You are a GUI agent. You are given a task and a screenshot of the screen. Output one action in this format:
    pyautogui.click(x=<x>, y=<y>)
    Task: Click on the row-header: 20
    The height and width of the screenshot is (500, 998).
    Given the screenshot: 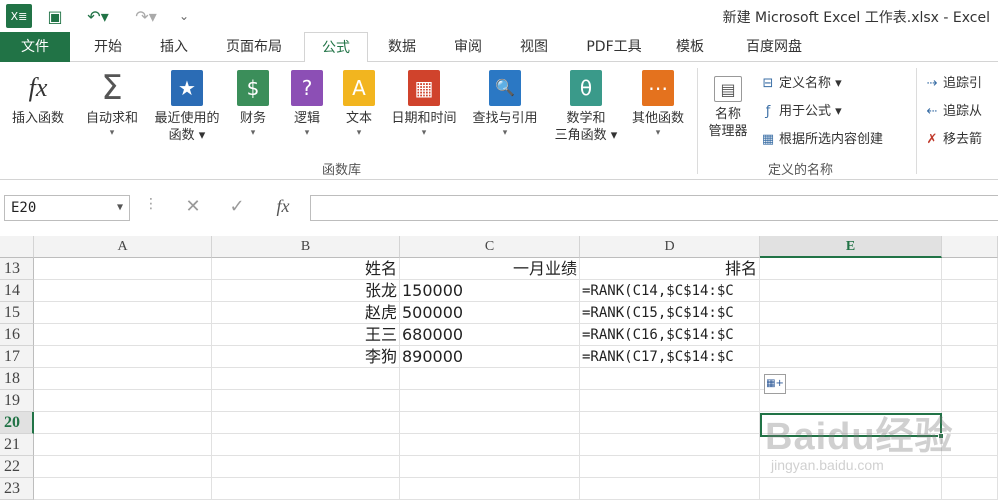 What is the action you would take?
    pyautogui.click(x=17, y=423)
    